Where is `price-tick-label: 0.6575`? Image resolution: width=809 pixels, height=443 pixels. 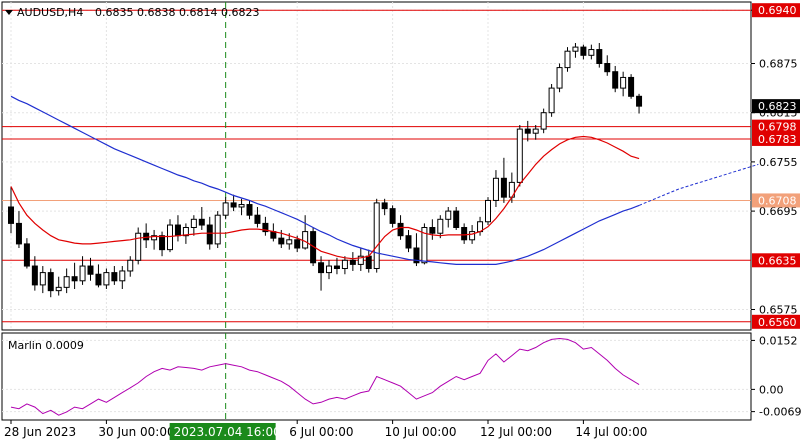
price-tick-label: 0.6575 is located at coordinates (778, 310).